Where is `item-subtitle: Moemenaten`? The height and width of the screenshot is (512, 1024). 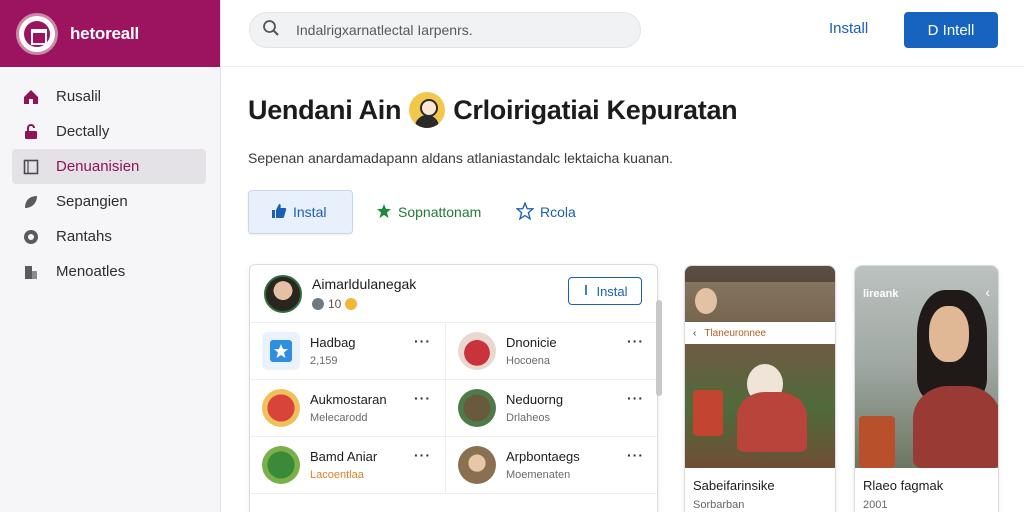
item-subtitle: Moemenaten is located at coordinates (538, 475).